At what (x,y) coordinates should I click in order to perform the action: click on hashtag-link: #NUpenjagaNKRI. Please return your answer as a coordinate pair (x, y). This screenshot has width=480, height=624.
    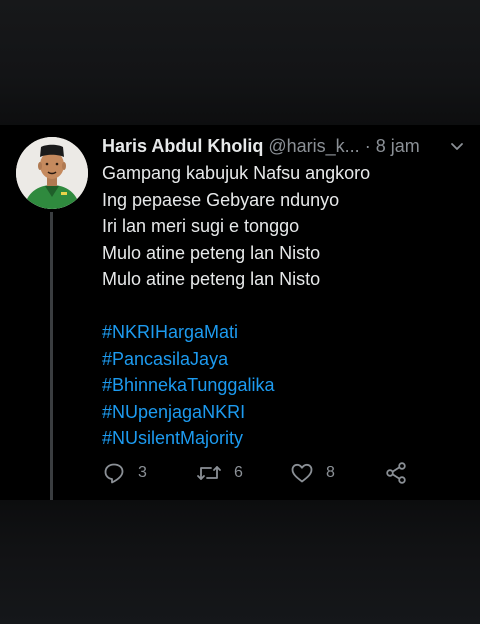
    Looking at the image, I should click on (282, 412).